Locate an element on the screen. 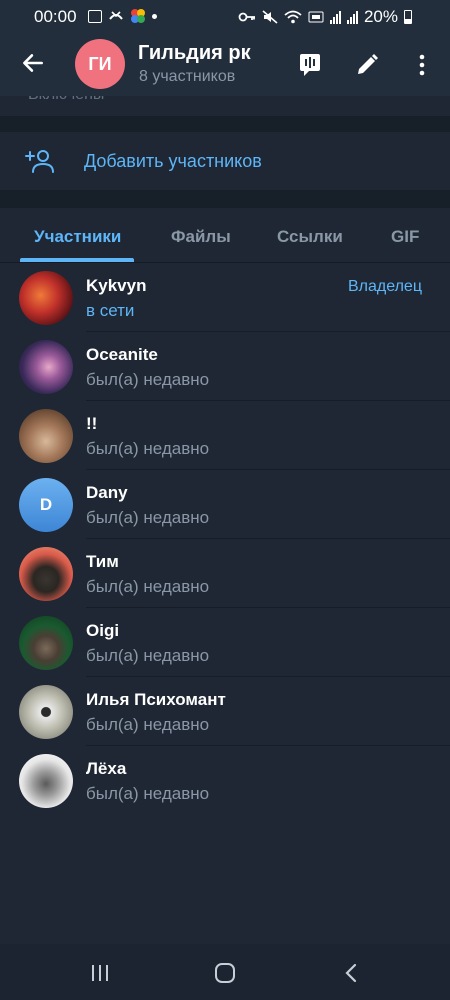 The height and width of the screenshot is (1000, 450). list-item: D Dany был(а) недавно is located at coordinates (225, 504).